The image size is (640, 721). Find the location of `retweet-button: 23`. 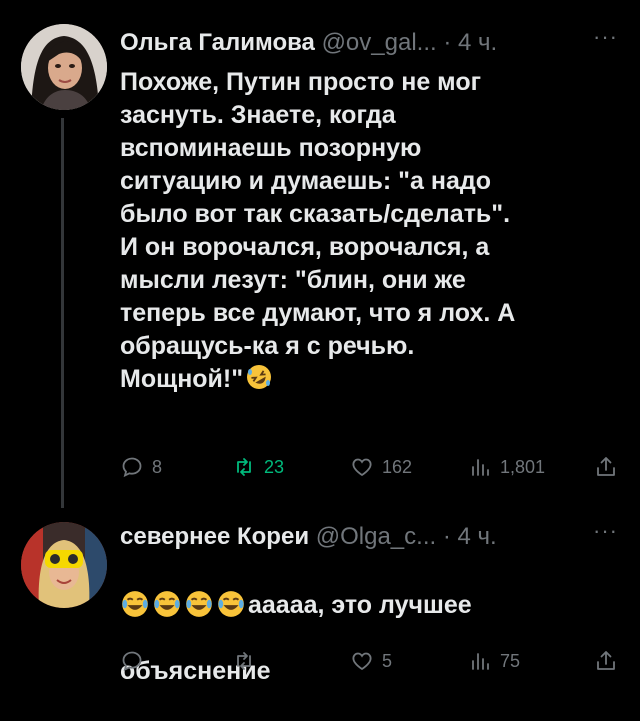

retweet-button: 23 is located at coordinates (258, 467).